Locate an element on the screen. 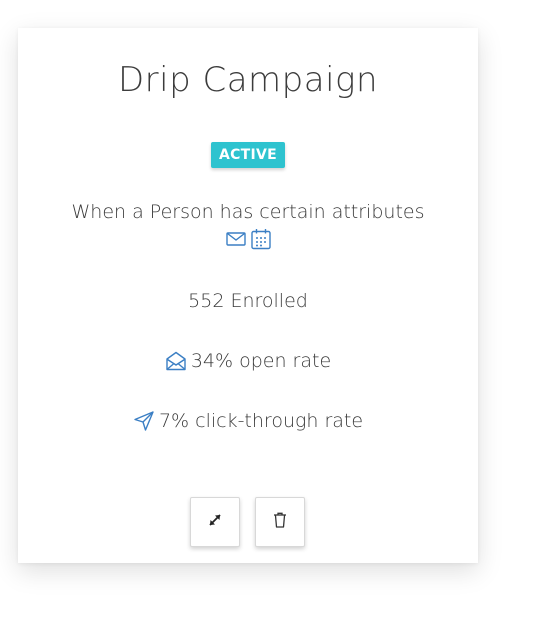 This screenshot has height=618, width=538. trigger-icons is located at coordinates (248, 240).